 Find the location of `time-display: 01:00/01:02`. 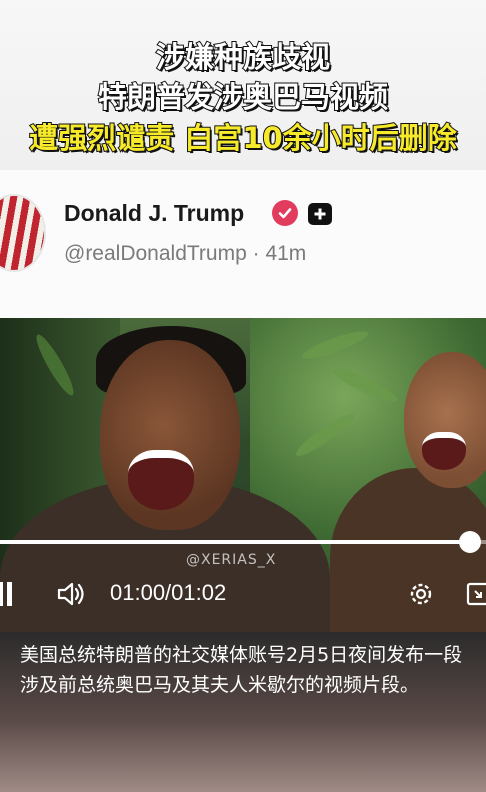

time-display: 01:00/01:02 is located at coordinates (168, 592).